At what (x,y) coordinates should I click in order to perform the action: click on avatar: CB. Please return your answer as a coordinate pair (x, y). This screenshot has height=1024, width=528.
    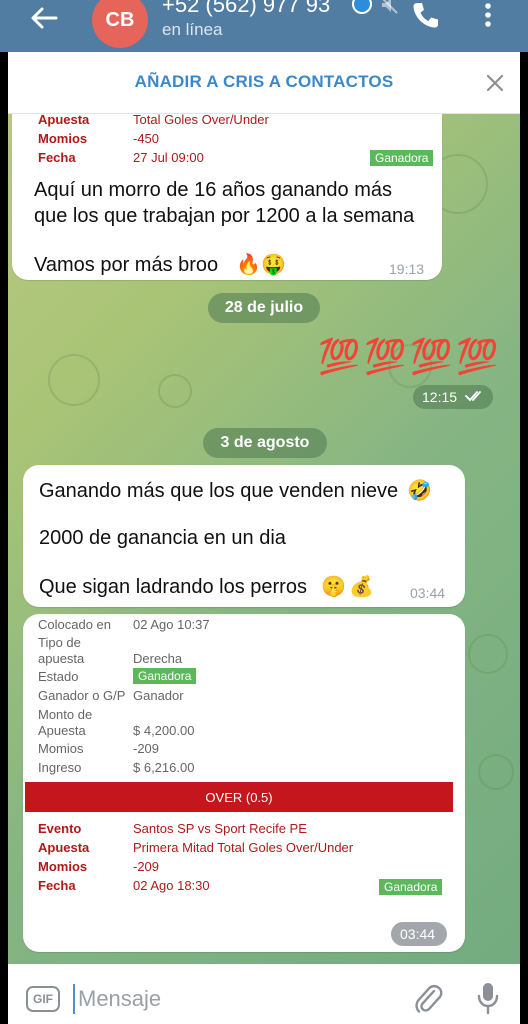
    Looking at the image, I should click on (120, 24).